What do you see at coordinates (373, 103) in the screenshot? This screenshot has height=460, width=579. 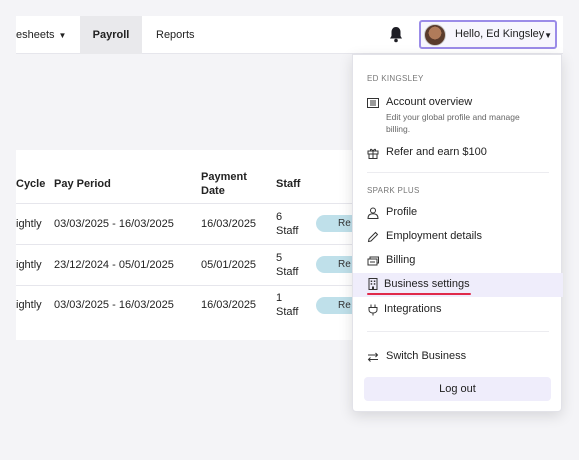 I see `list-icon` at bounding box center [373, 103].